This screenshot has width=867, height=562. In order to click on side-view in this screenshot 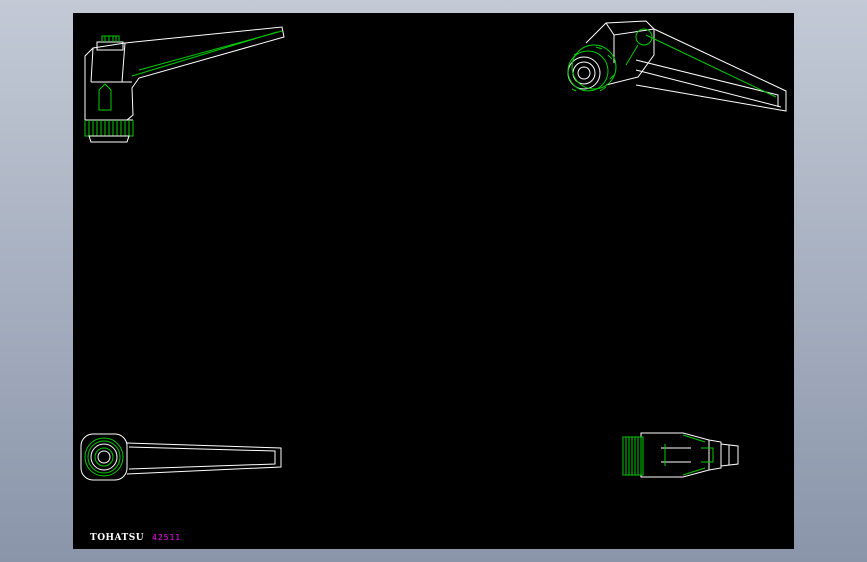, I will do `click(184, 84)`.